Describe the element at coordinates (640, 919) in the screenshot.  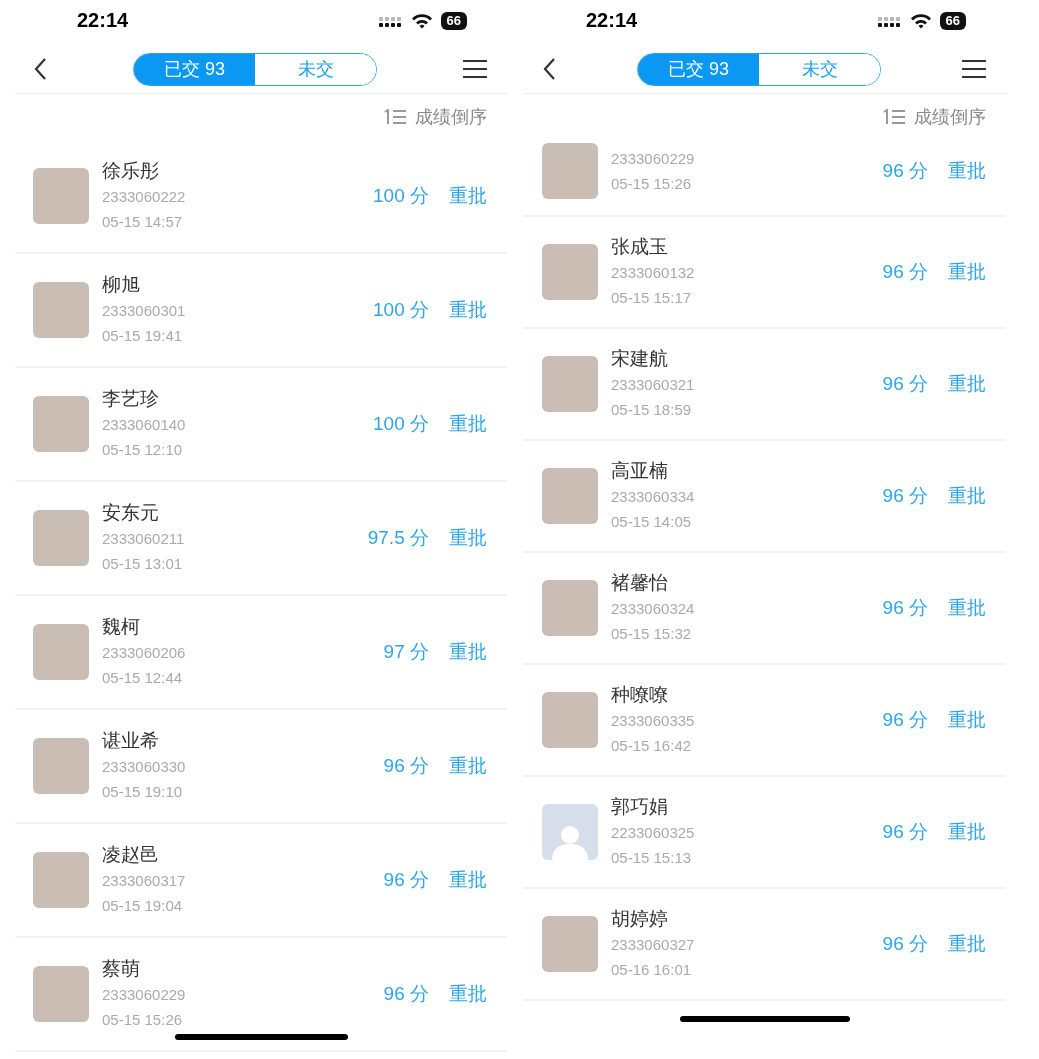
I see `student-name: 胡婷婷` at that location.